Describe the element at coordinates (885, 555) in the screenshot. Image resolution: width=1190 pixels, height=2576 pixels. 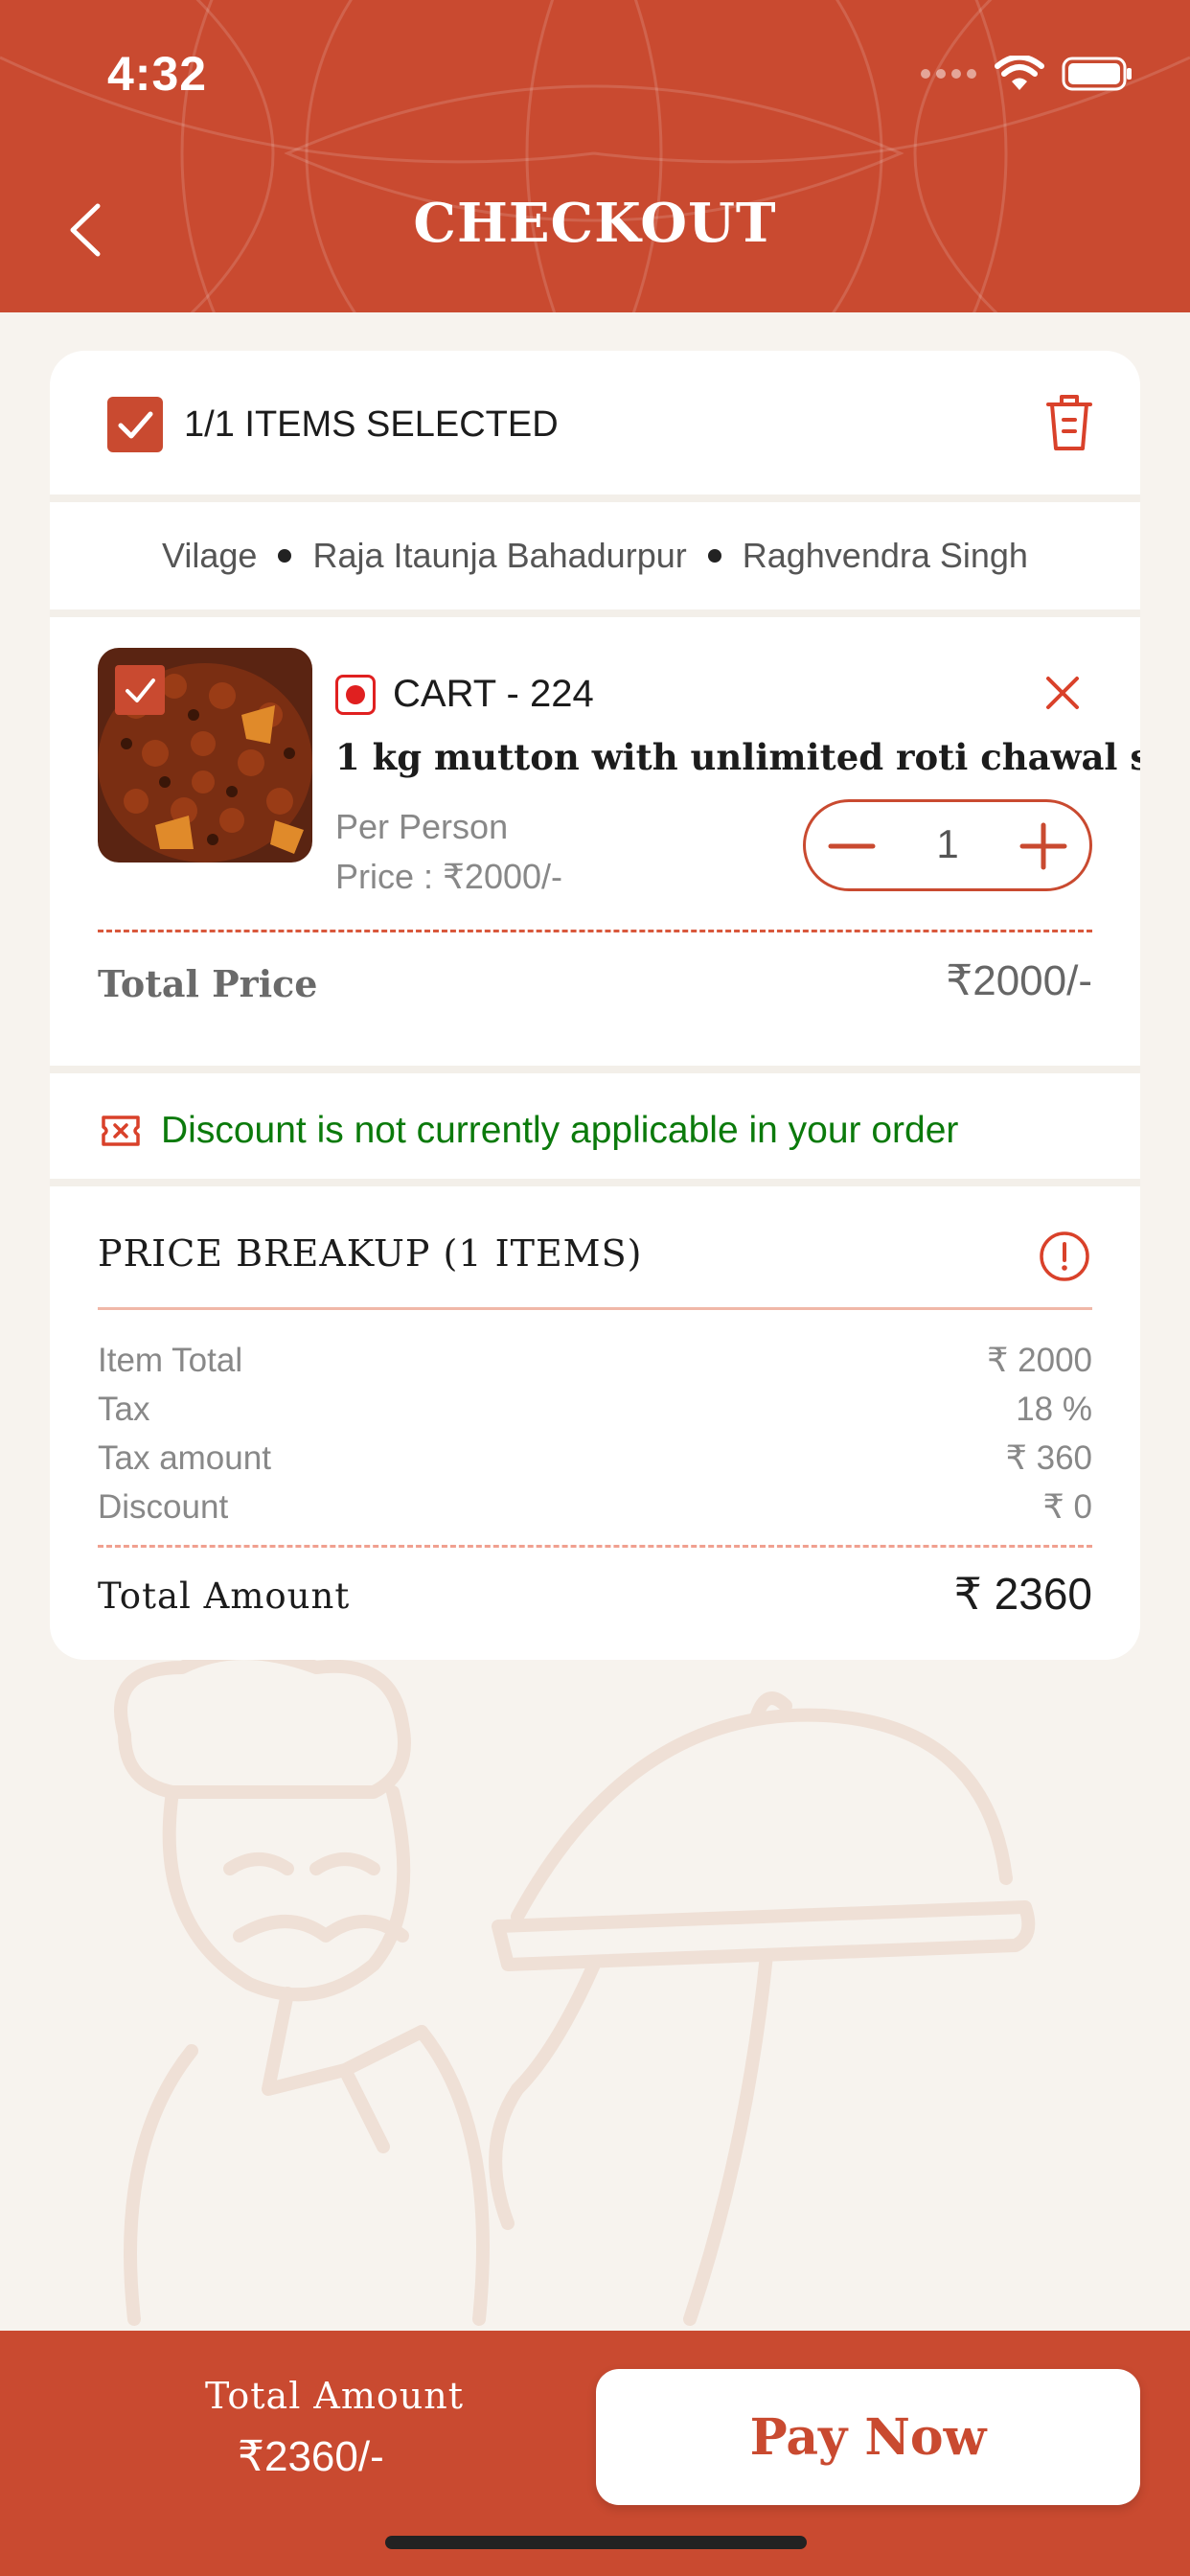
I see `address-name: Raghvendra Singh` at that location.